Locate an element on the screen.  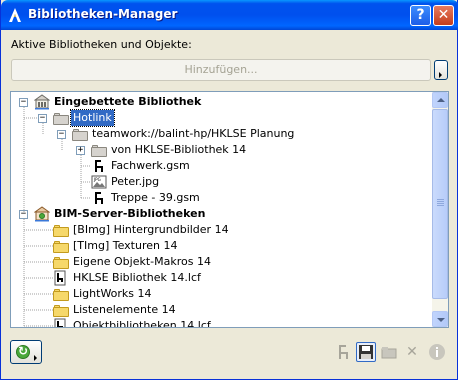
window-title: Bibliotheken-Manager is located at coordinates (103, 14).